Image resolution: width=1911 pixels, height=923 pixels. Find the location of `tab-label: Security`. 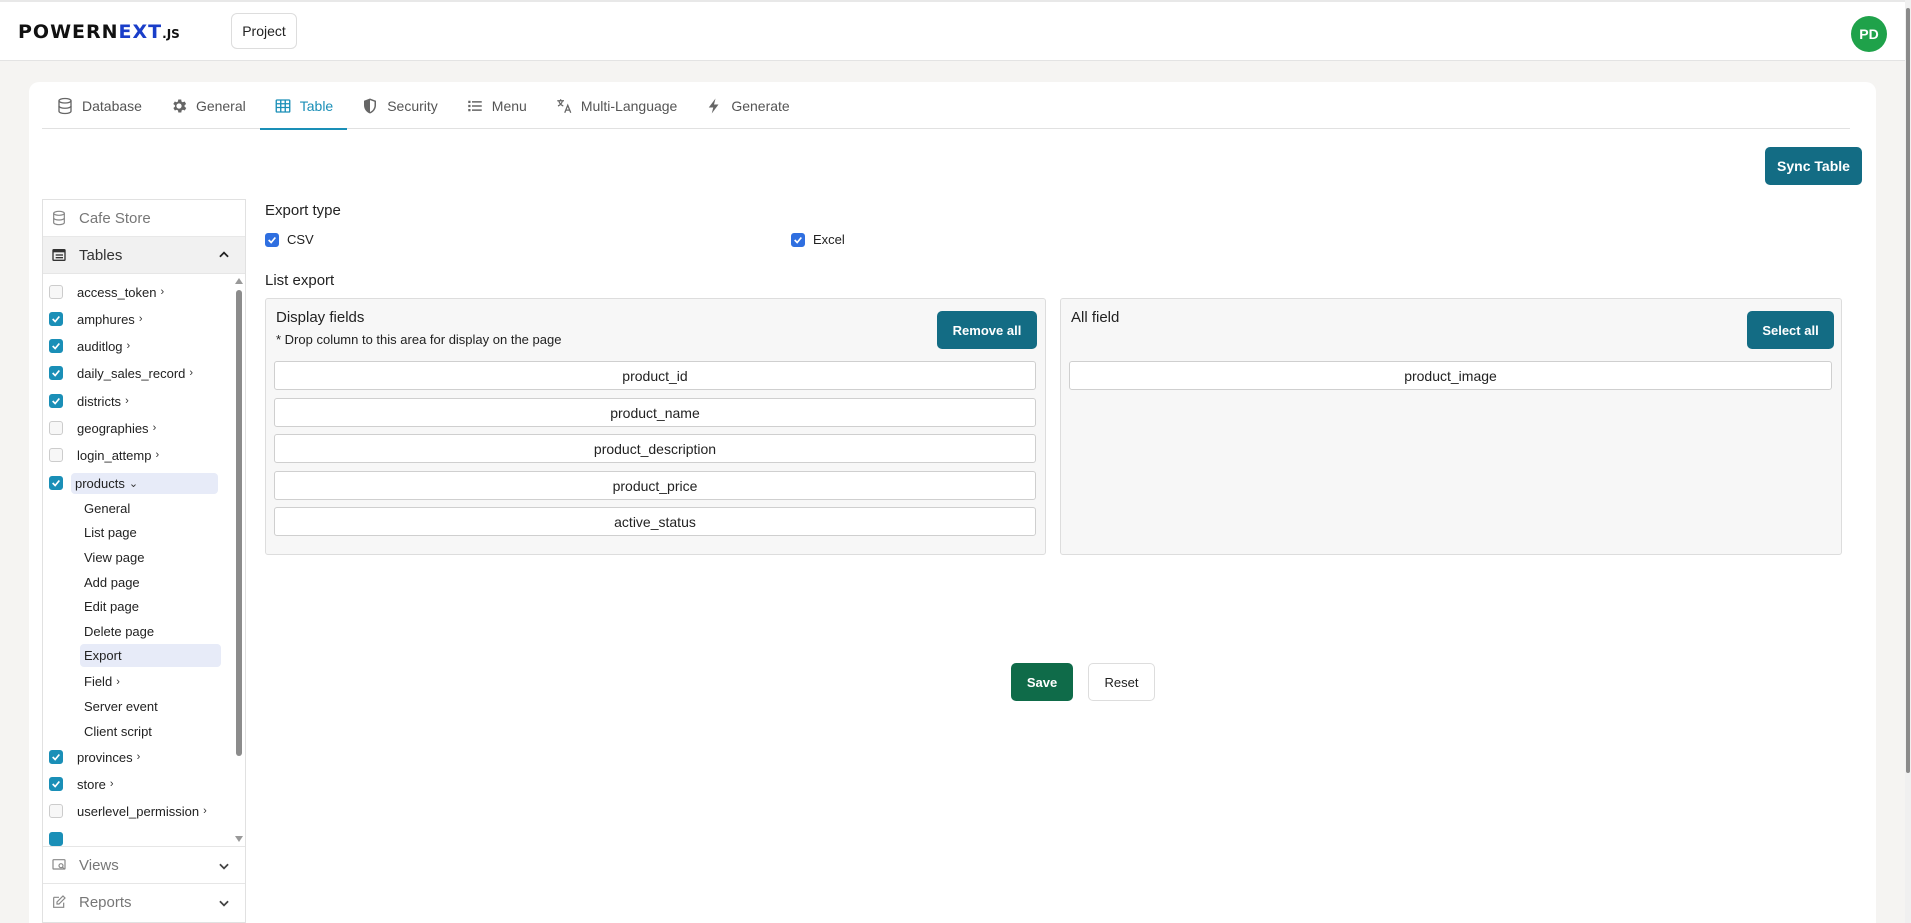

tab-label: Security is located at coordinates (412, 105).